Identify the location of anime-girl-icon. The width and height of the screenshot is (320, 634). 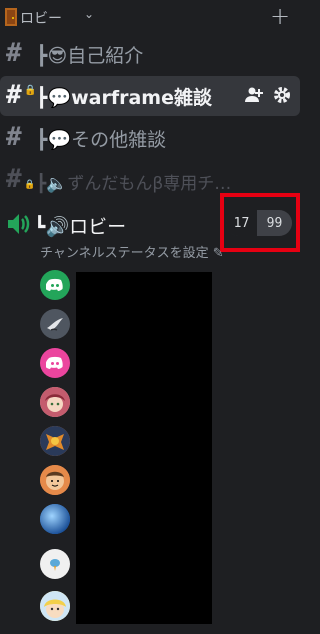
(55, 402).